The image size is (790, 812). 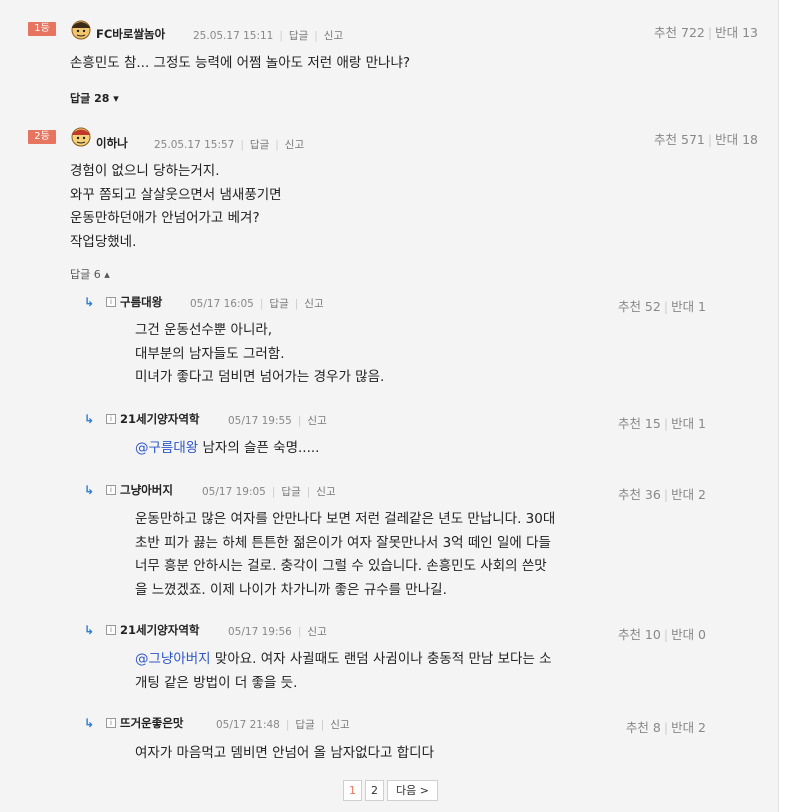 I want to click on comment-meta: 05/17 19:05 | 답글 | 신고, so click(x=269, y=492).